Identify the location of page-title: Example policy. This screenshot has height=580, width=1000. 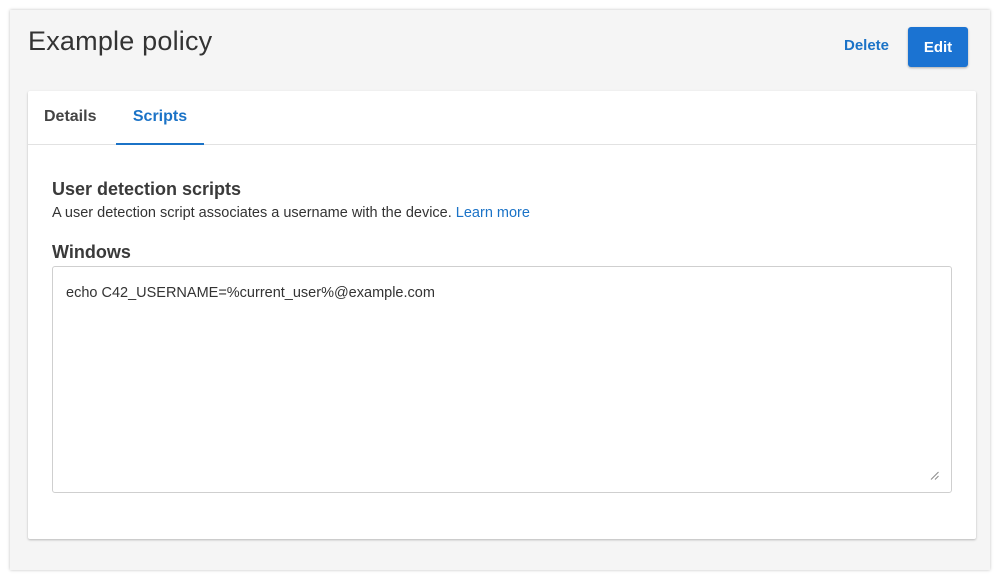
(120, 41).